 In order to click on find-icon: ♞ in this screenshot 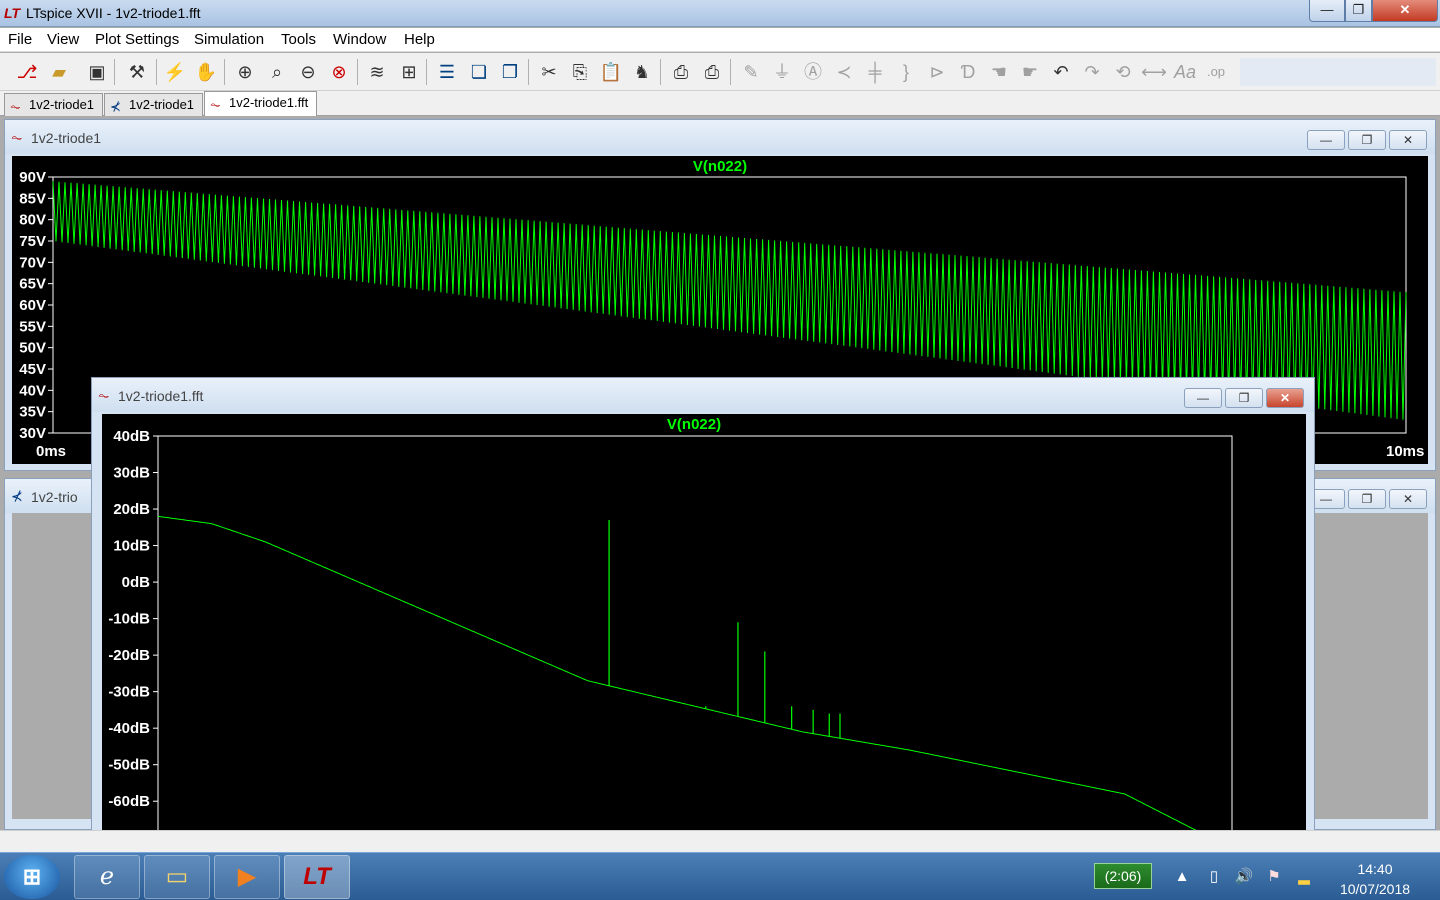, I will do `click(642, 72)`.